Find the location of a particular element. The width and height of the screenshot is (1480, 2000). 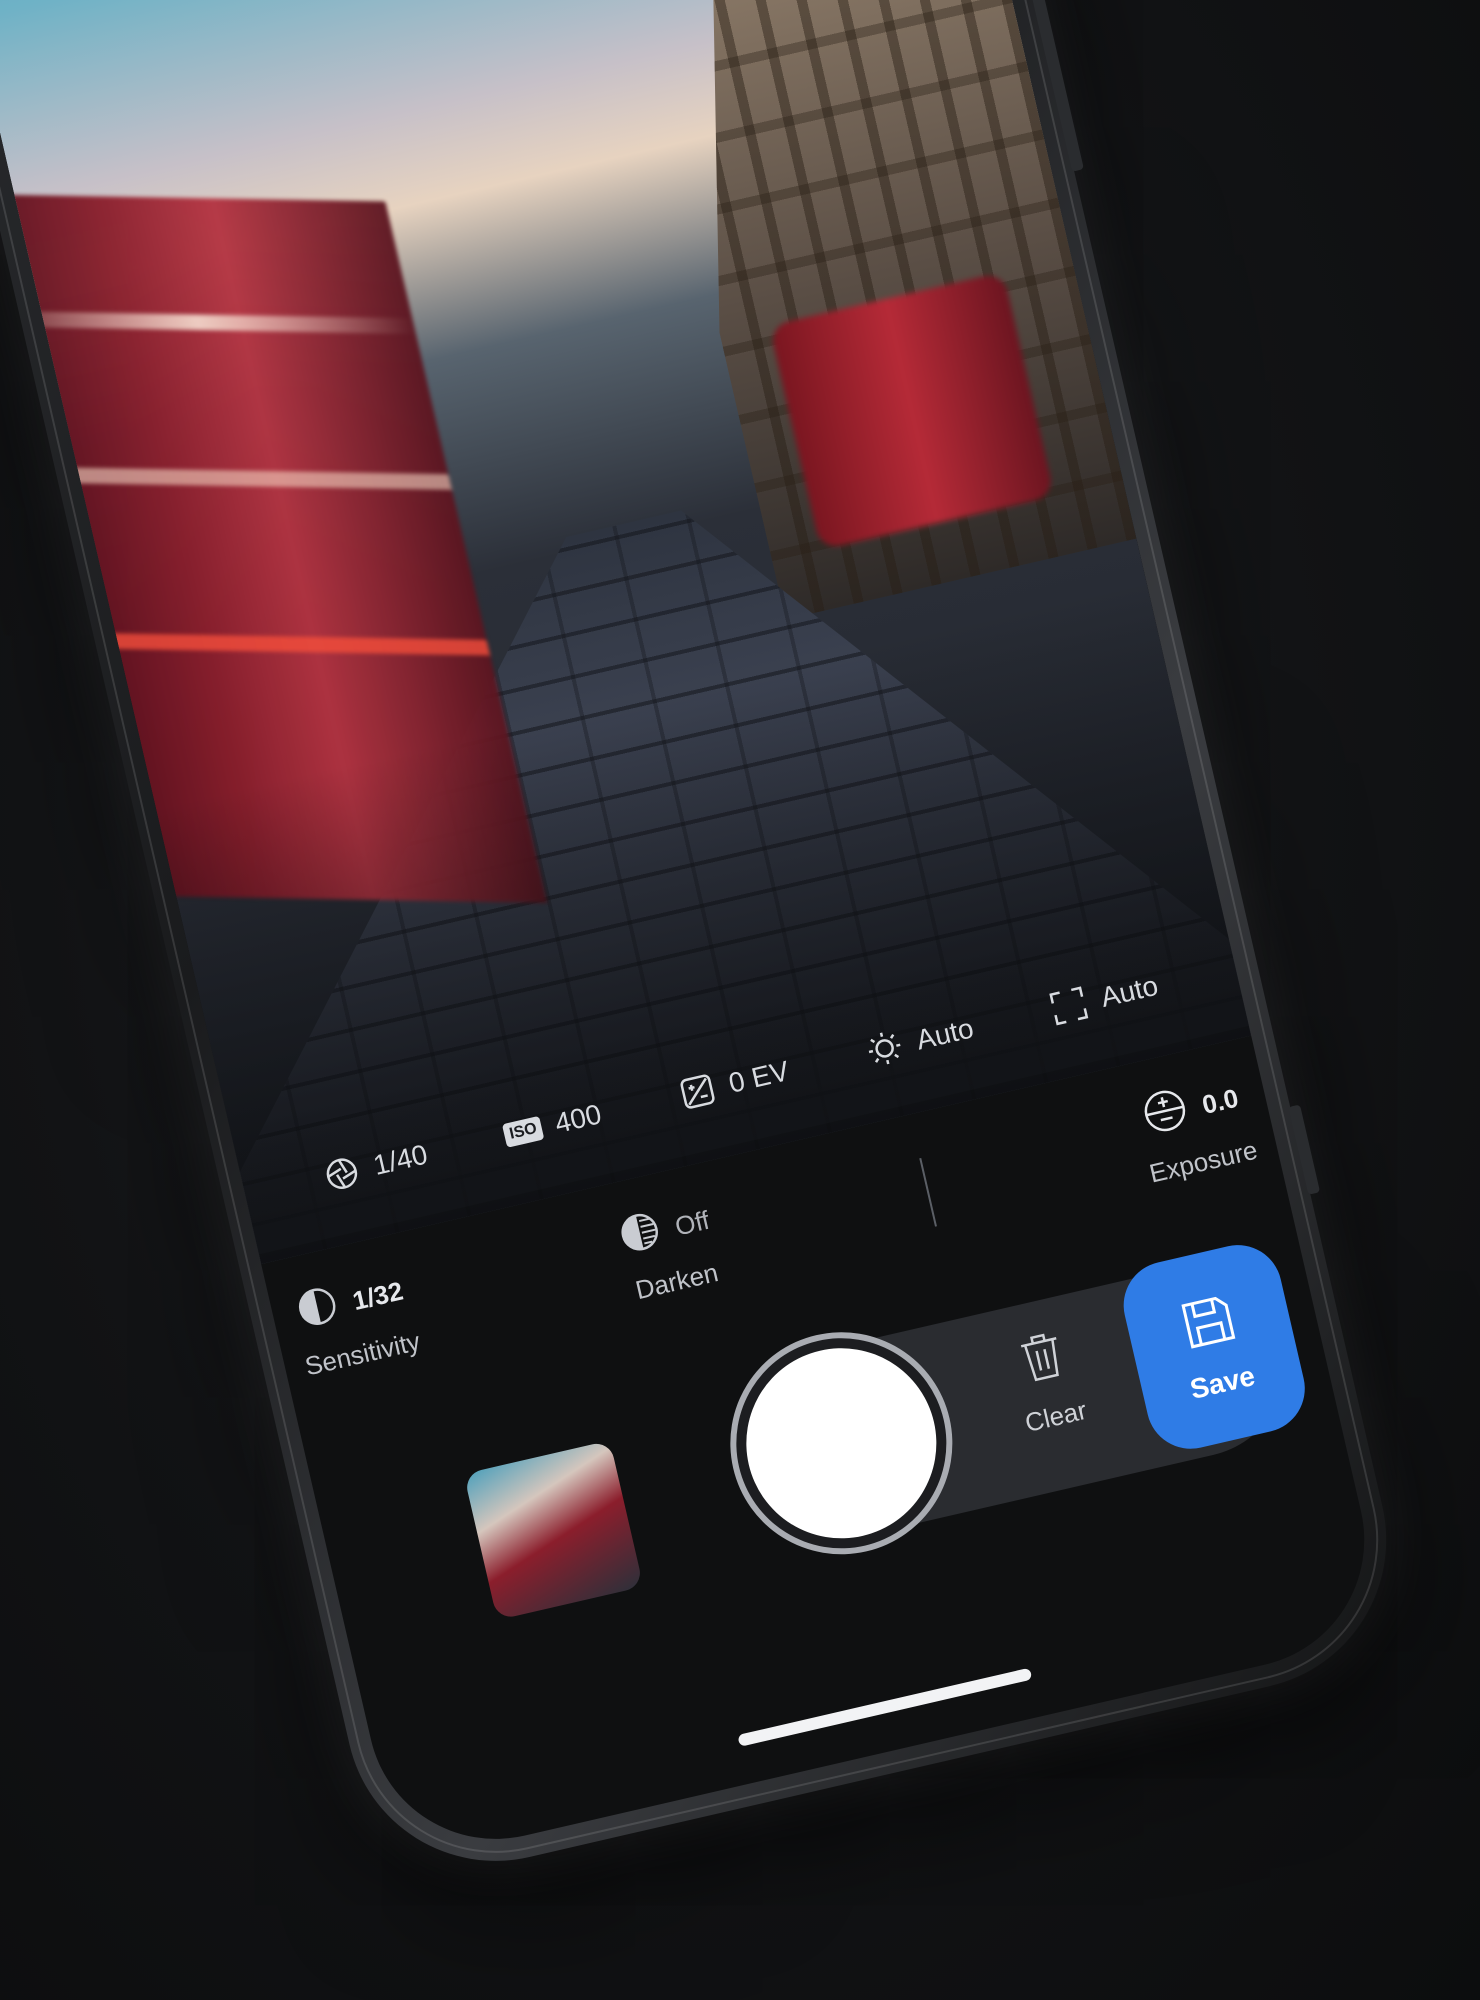

iso-value: 400 is located at coordinates (578, 1119).